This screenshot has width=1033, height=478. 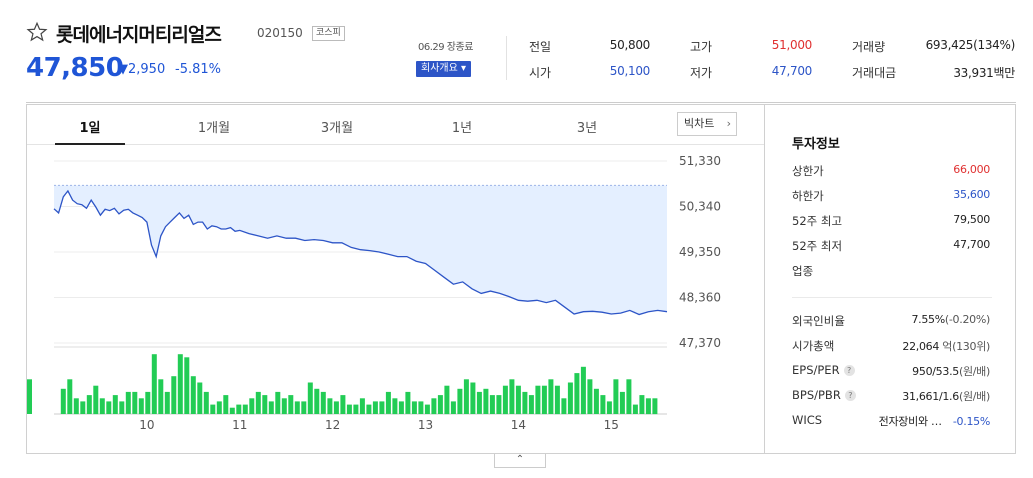 What do you see at coordinates (971, 169) in the screenshot?
I see `info-row-value: 66,000` at bounding box center [971, 169].